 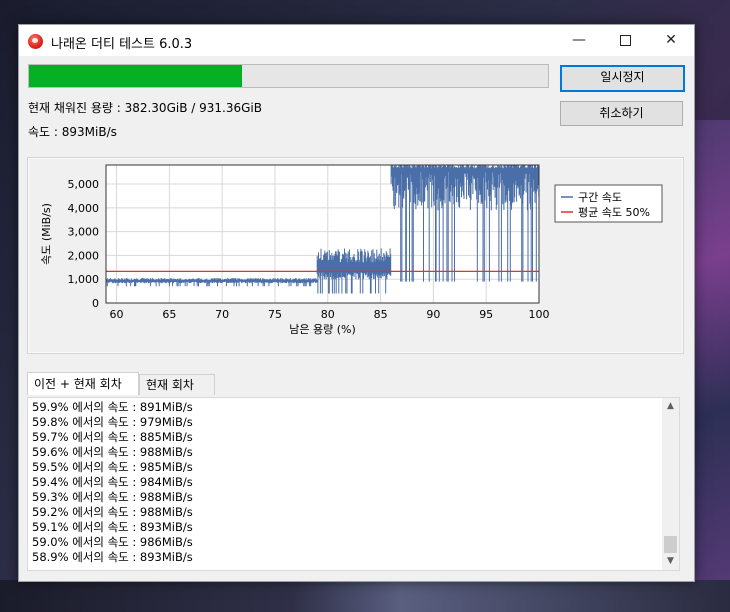 I want to click on pause-button: 일시정지, so click(x=622, y=78).